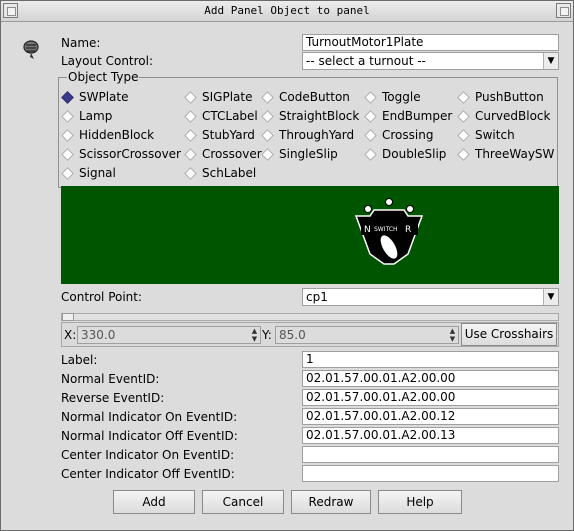 This screenshot has width=574, height=531. I want to click on layout-control-value: -- select a turnout --, so click(366, 61).